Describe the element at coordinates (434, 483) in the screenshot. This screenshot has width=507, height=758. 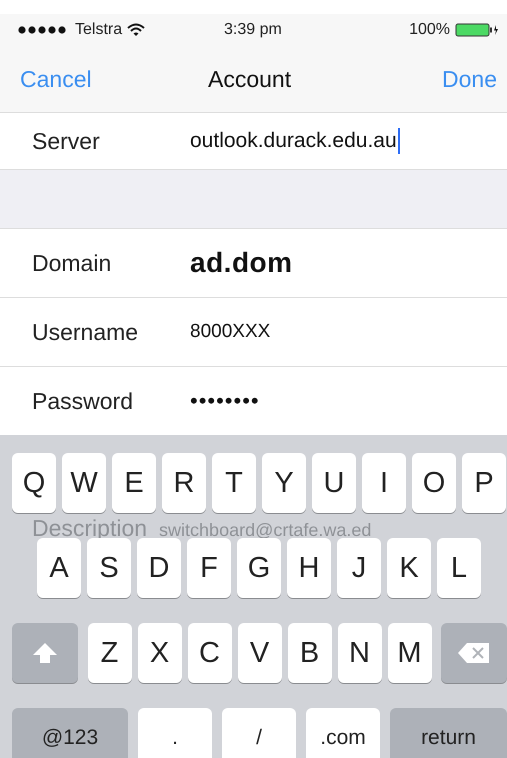
I see `keyboard-key: O` at that location.